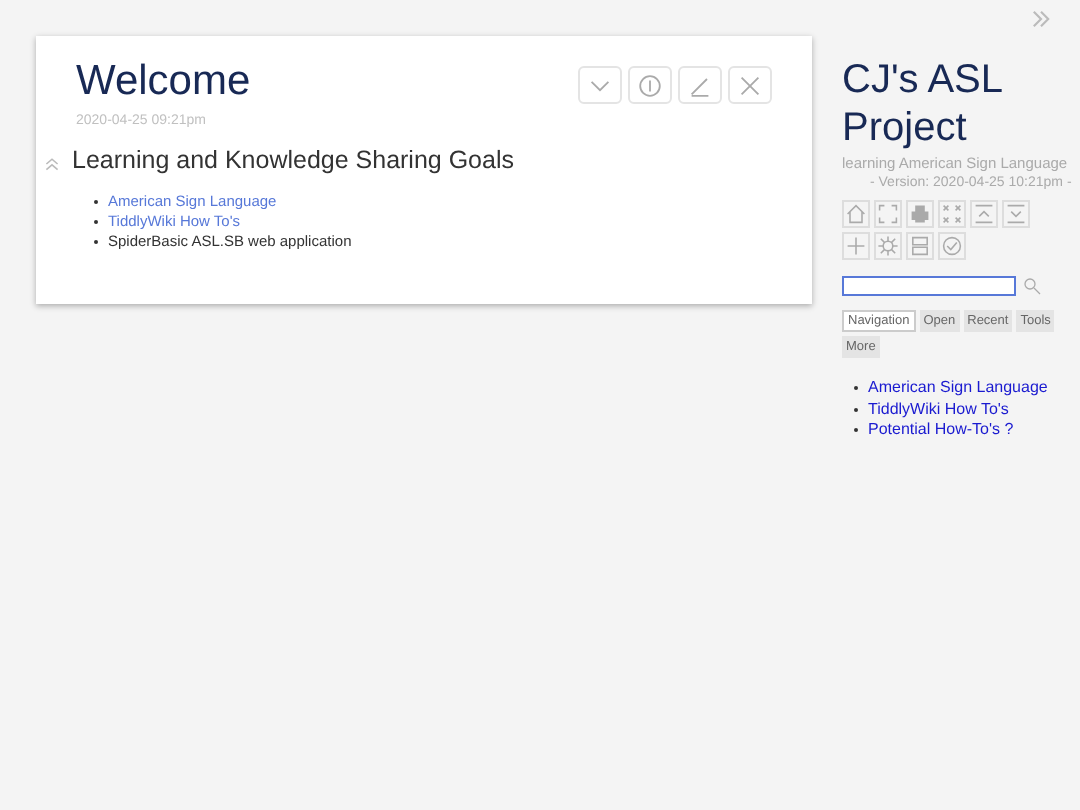 This screenshot has width=1080, height=810. Describe the element at coordinates (923, 104) in the screenshot. I see `site-title: CJ's ASL Project` at that location.